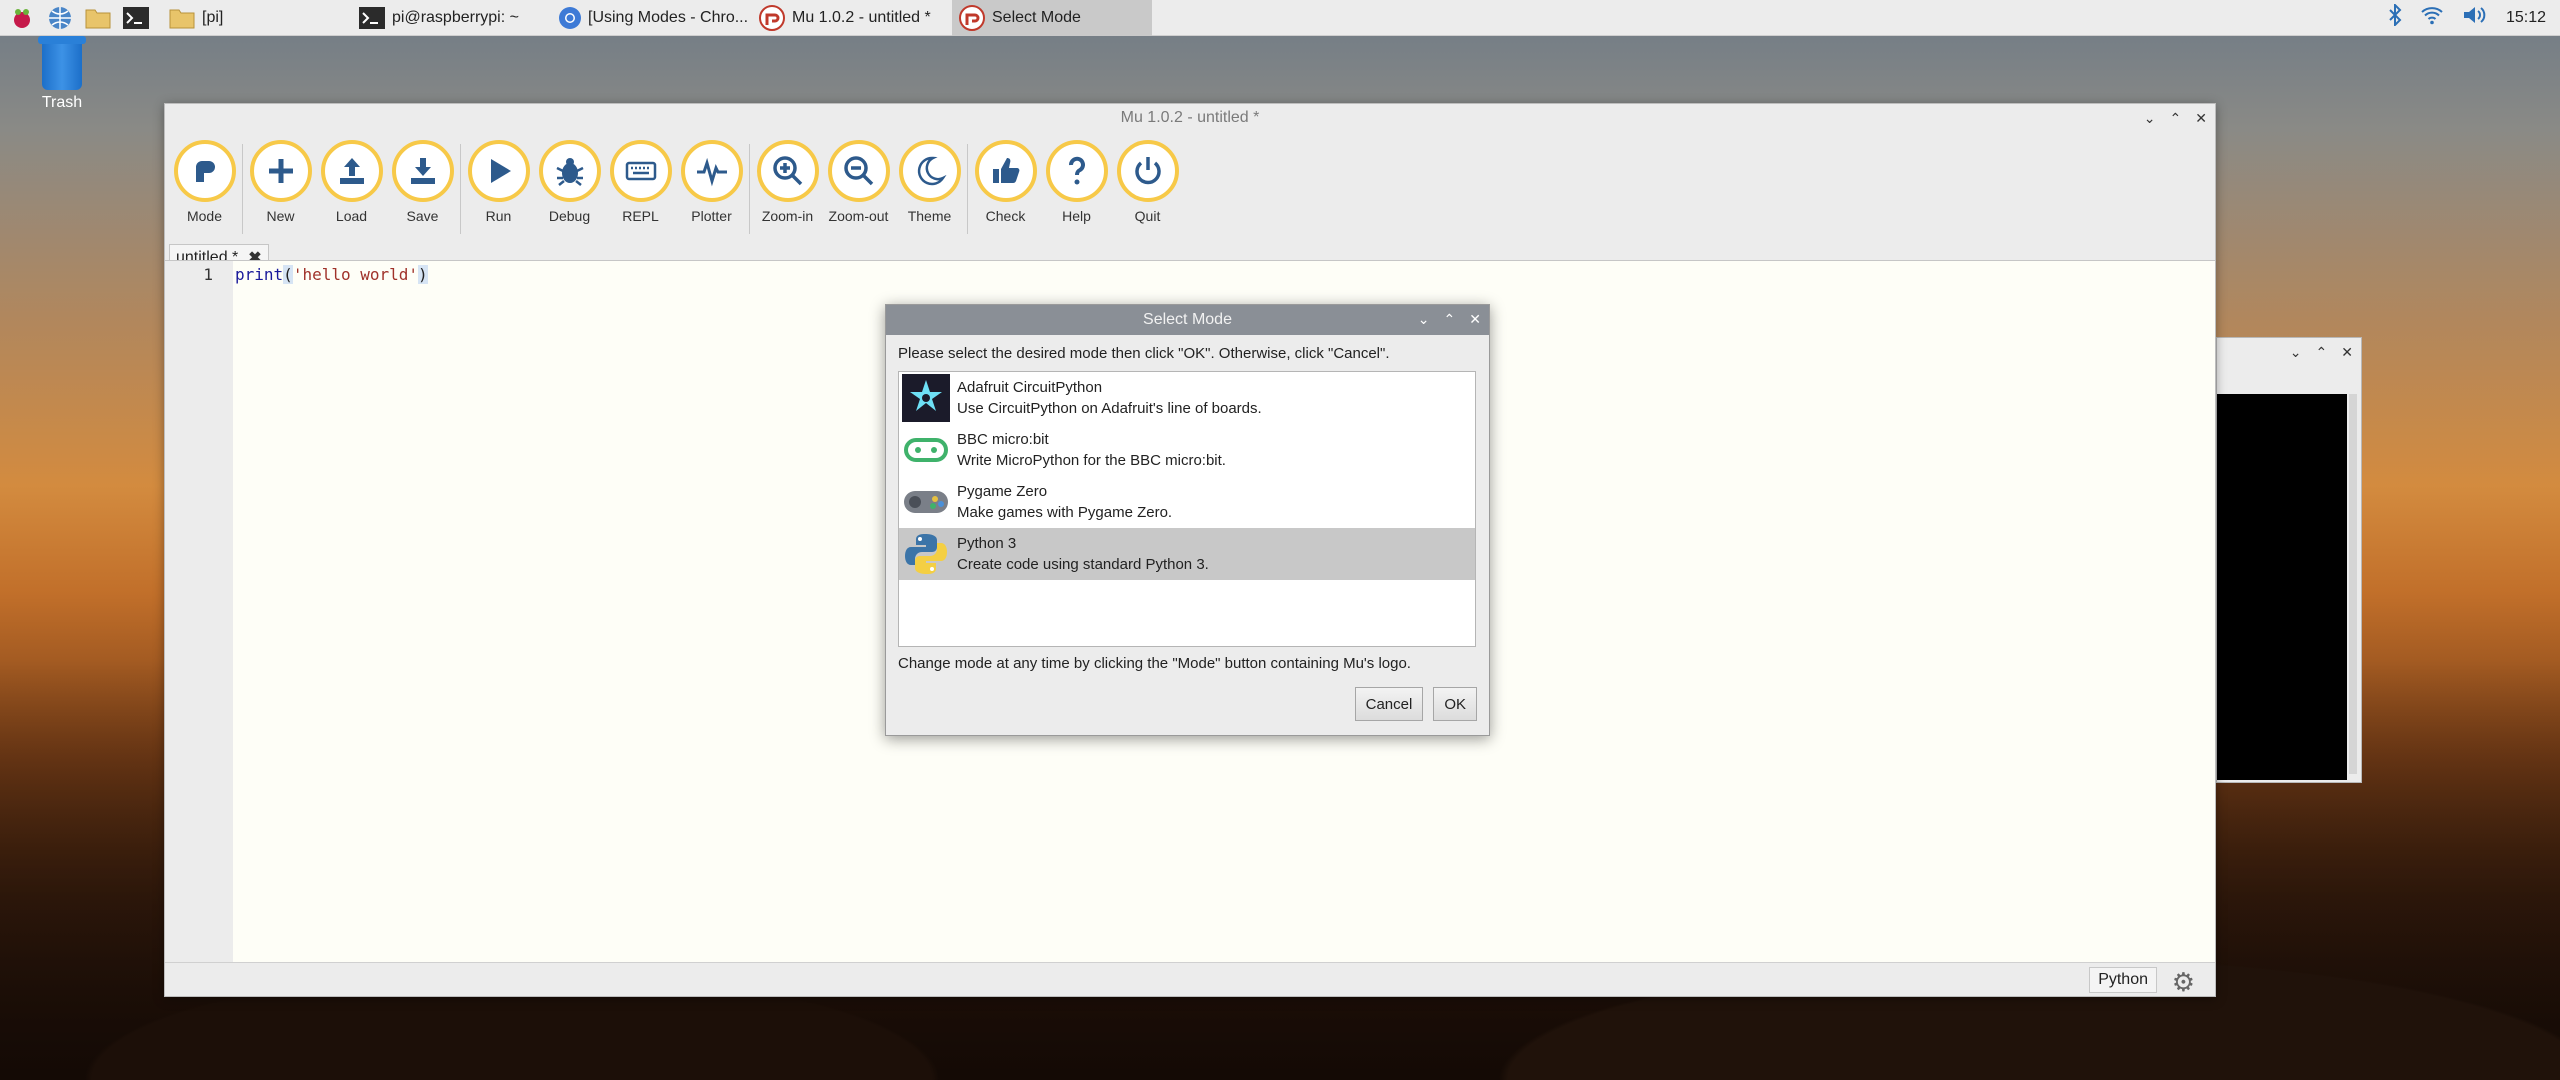 Image resolution: width=2560 pixels, height=1080 pixels. What do you see at coordinates (498, 182) in the screenshot?
I see `run-button: Run` at bounding box center [498, 182].